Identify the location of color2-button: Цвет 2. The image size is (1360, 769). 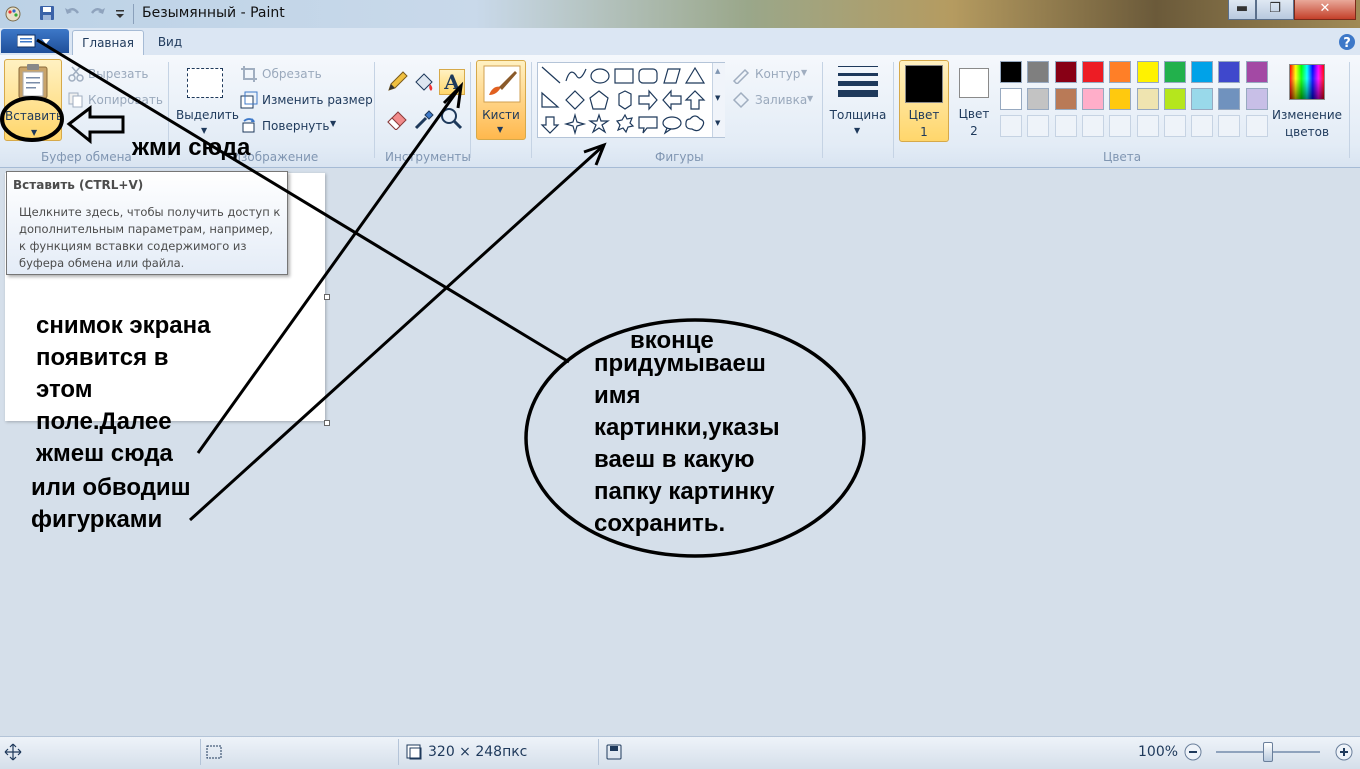
(974, 101).